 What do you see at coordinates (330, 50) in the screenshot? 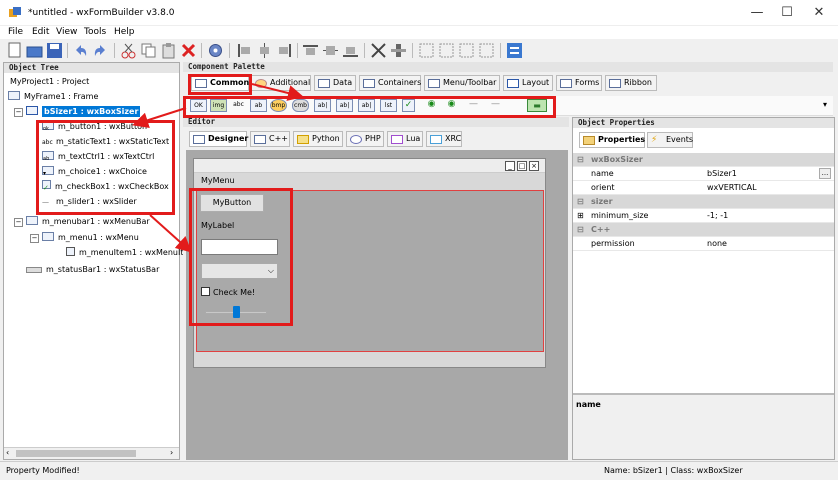
I see `align-center-v-icon` at bounding box center [330, 50].